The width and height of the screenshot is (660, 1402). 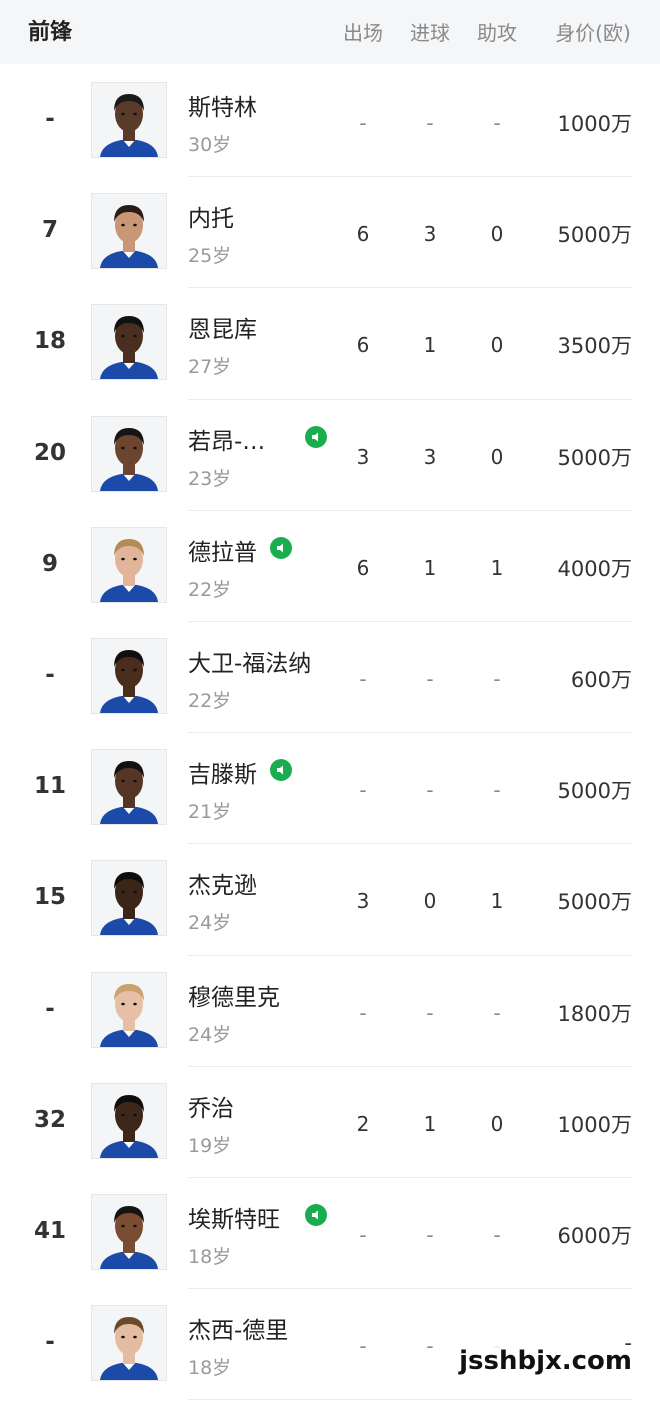 What do you see at coordinates (49, 897) in the screenshot?
I see `shirt-number: 15` at bounding box center [49, 897].